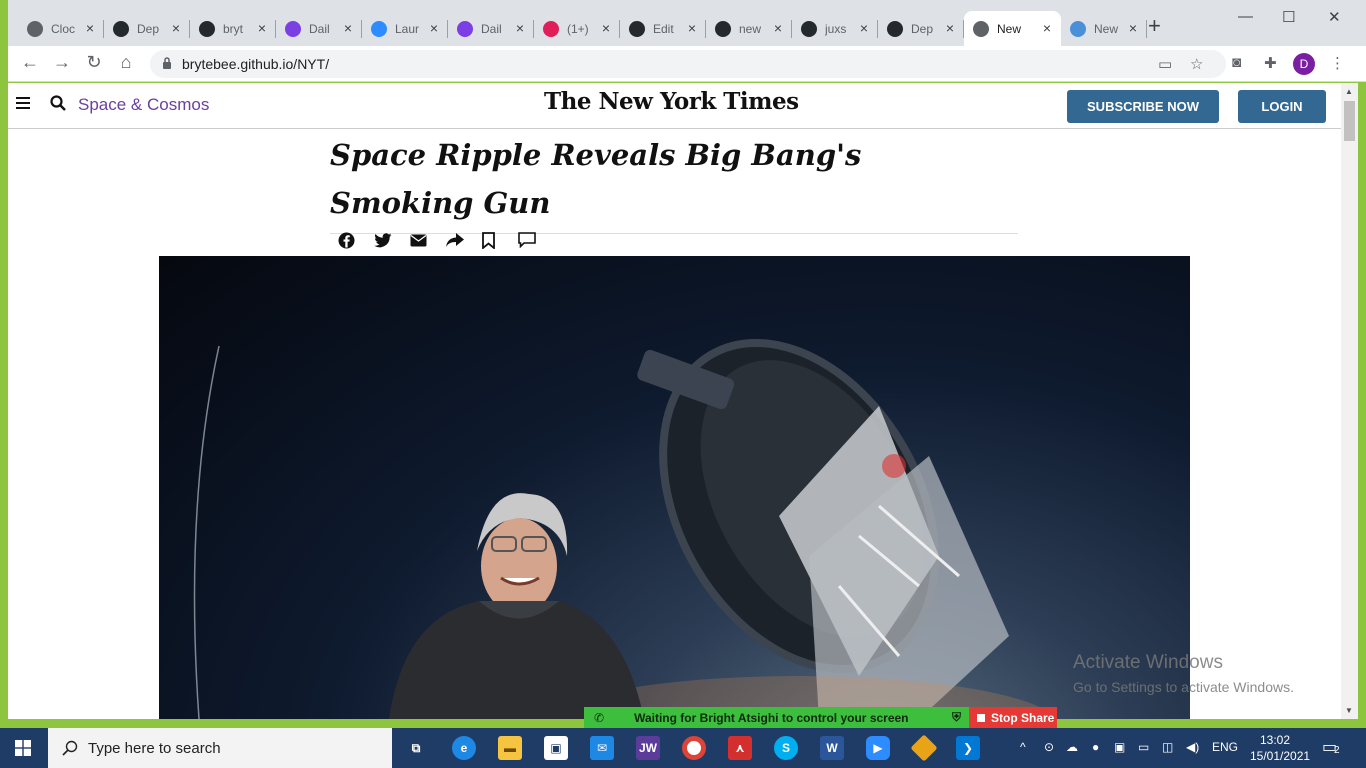  What do you see at coordinates (1282, 106) in the screenshot?
I see `login-button: LOGIN` at bounding box center [1282, 106].